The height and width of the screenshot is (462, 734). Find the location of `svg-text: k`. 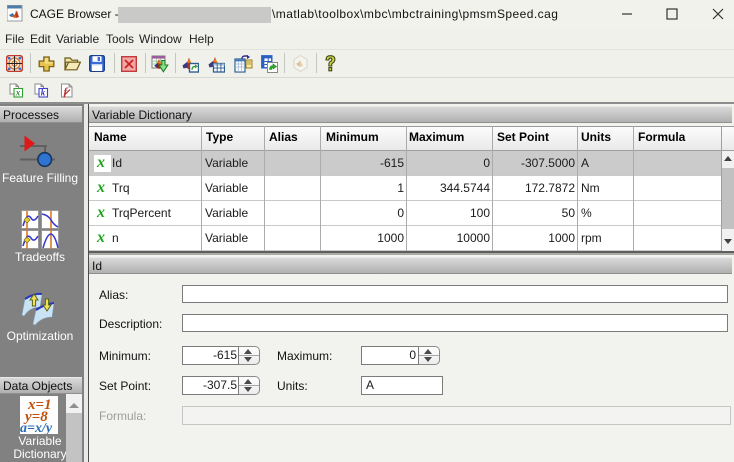

svg-text: k is located at coordinates (43, 93).